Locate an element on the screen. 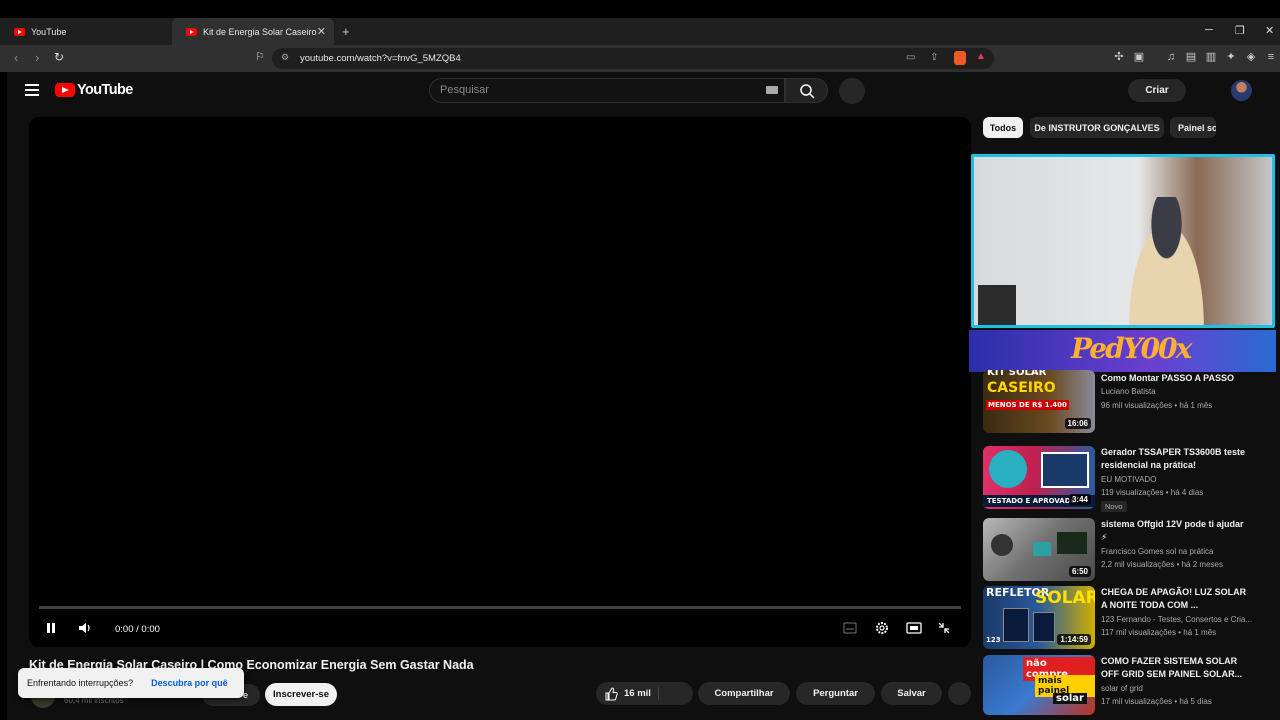  recommendation-meta: 96 mil visualizações • há 1 mês is located at coordinates (1157, 405).